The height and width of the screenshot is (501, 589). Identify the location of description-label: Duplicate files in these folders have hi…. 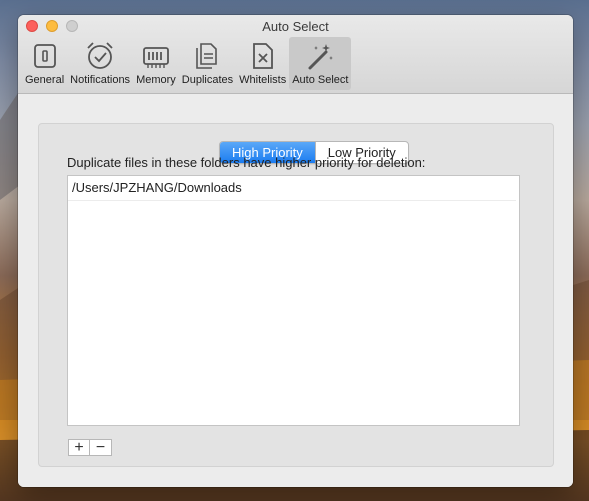
(246, 162).